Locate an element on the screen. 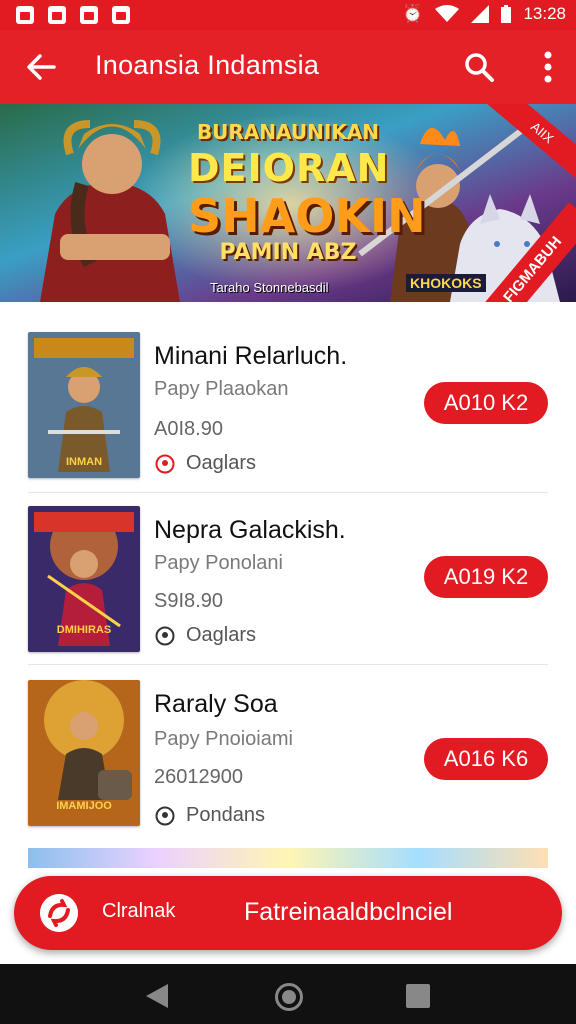  item-name: Minani Relarluch. is located at coordinates (251, 356).